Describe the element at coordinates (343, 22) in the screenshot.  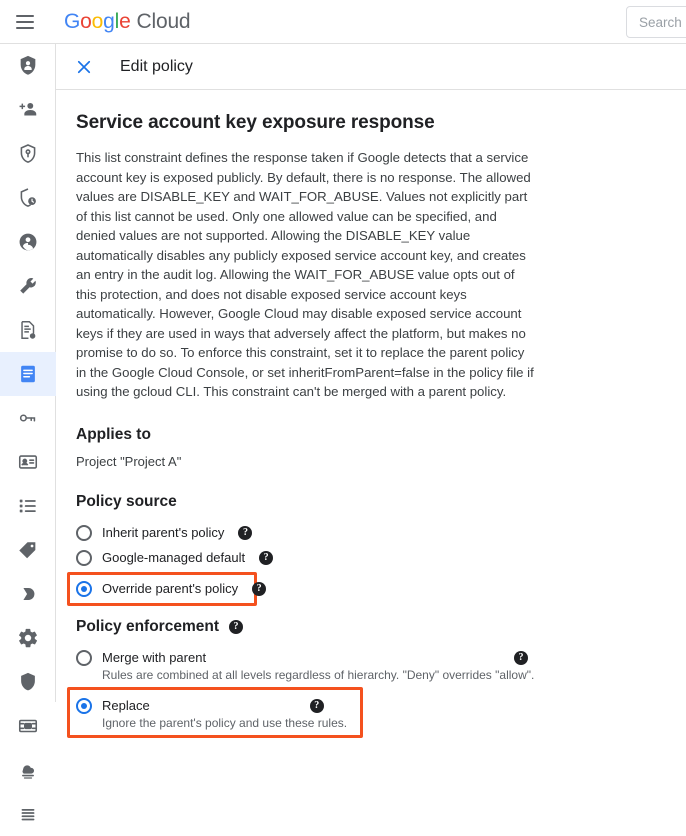
I see `top-app-bar: Google Cloud Search` at that location.